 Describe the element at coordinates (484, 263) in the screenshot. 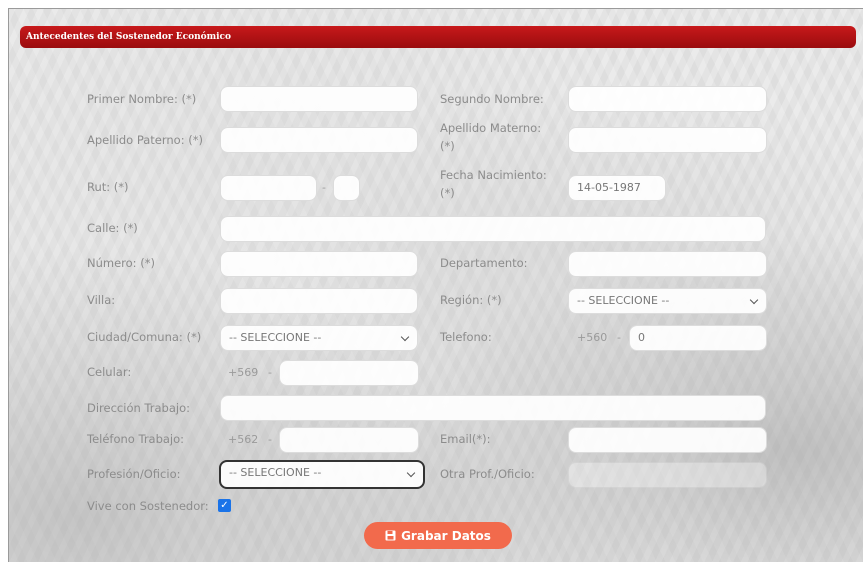

I see `departamento-label: Departamento:` at that location.